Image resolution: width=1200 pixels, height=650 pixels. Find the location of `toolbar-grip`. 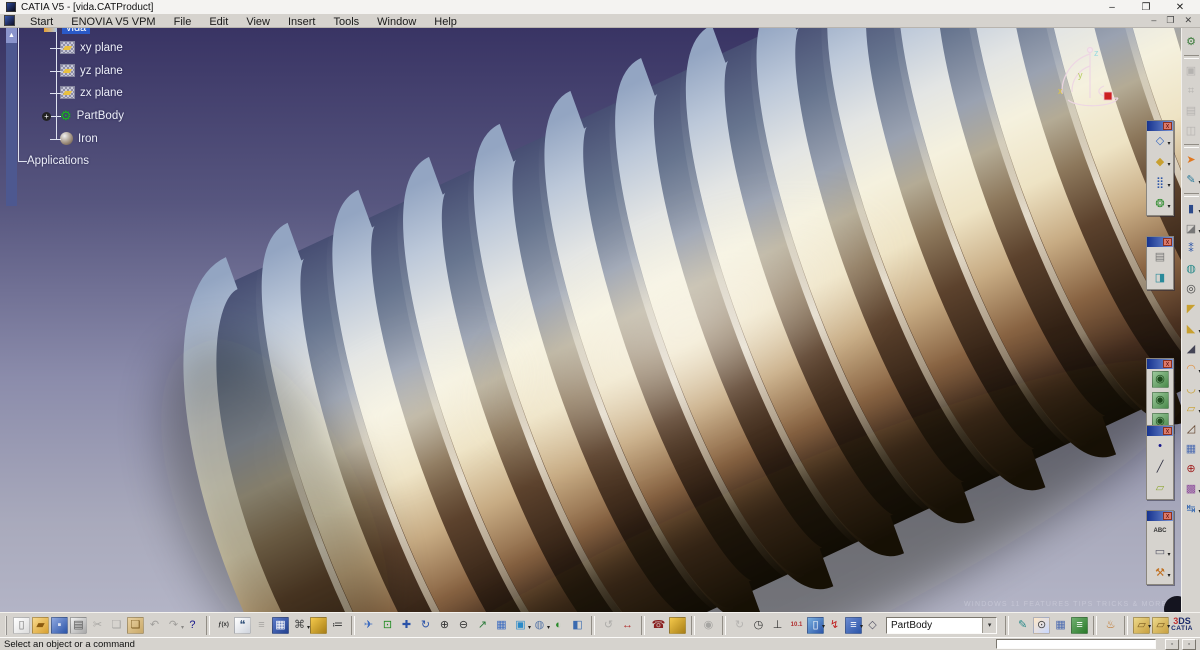

toolbar-grip is located at coordinates (6, 625).